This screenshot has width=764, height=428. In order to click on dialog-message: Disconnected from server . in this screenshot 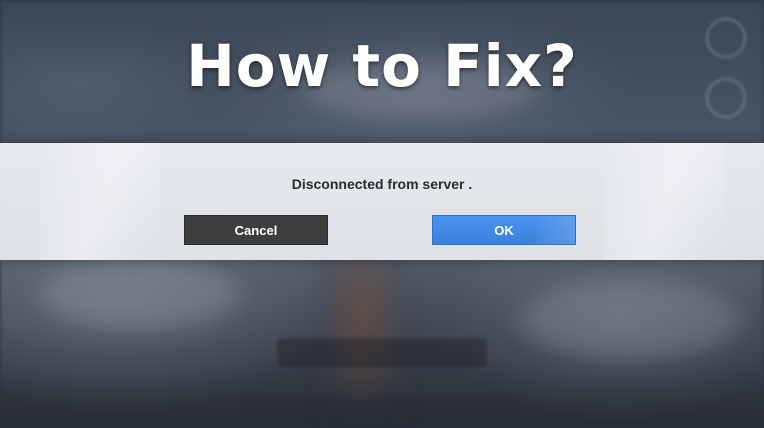, I will do `click(382, 184)`.